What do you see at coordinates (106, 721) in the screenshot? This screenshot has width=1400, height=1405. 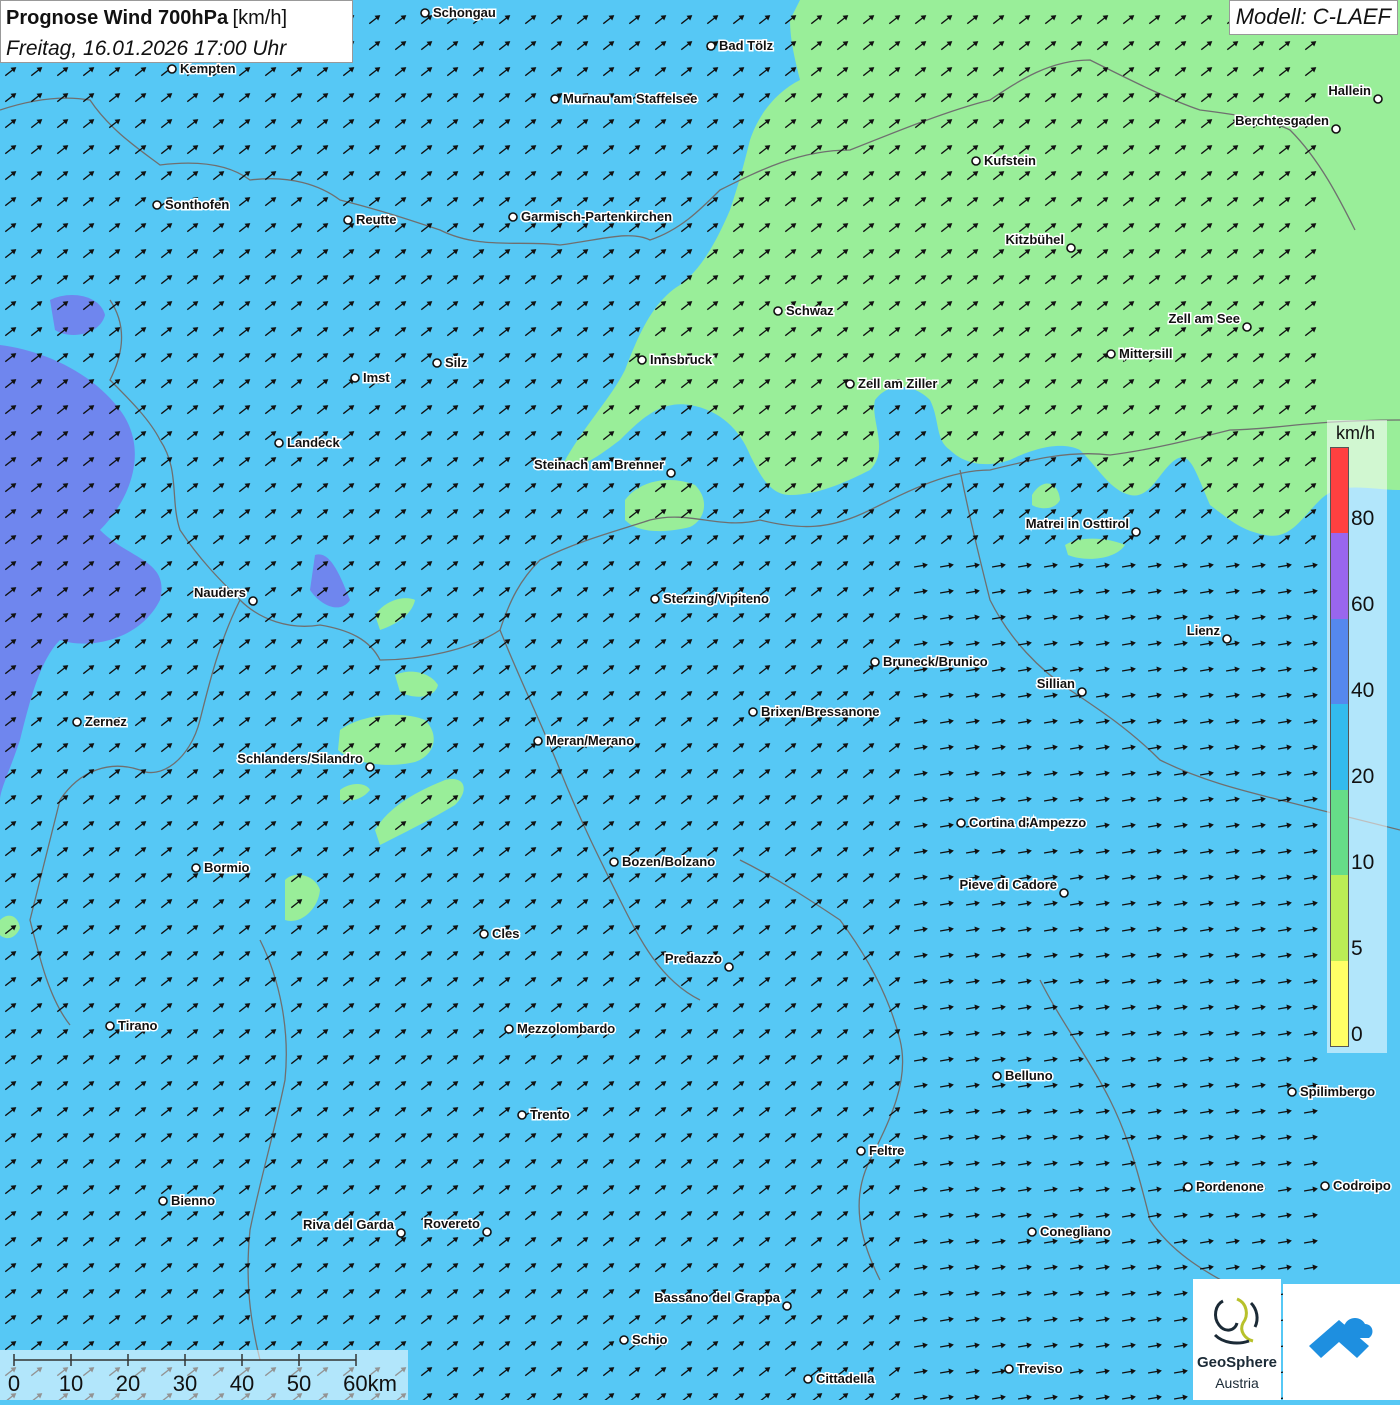 I see `city-label: Zernez` at bounding box center [106, 721].